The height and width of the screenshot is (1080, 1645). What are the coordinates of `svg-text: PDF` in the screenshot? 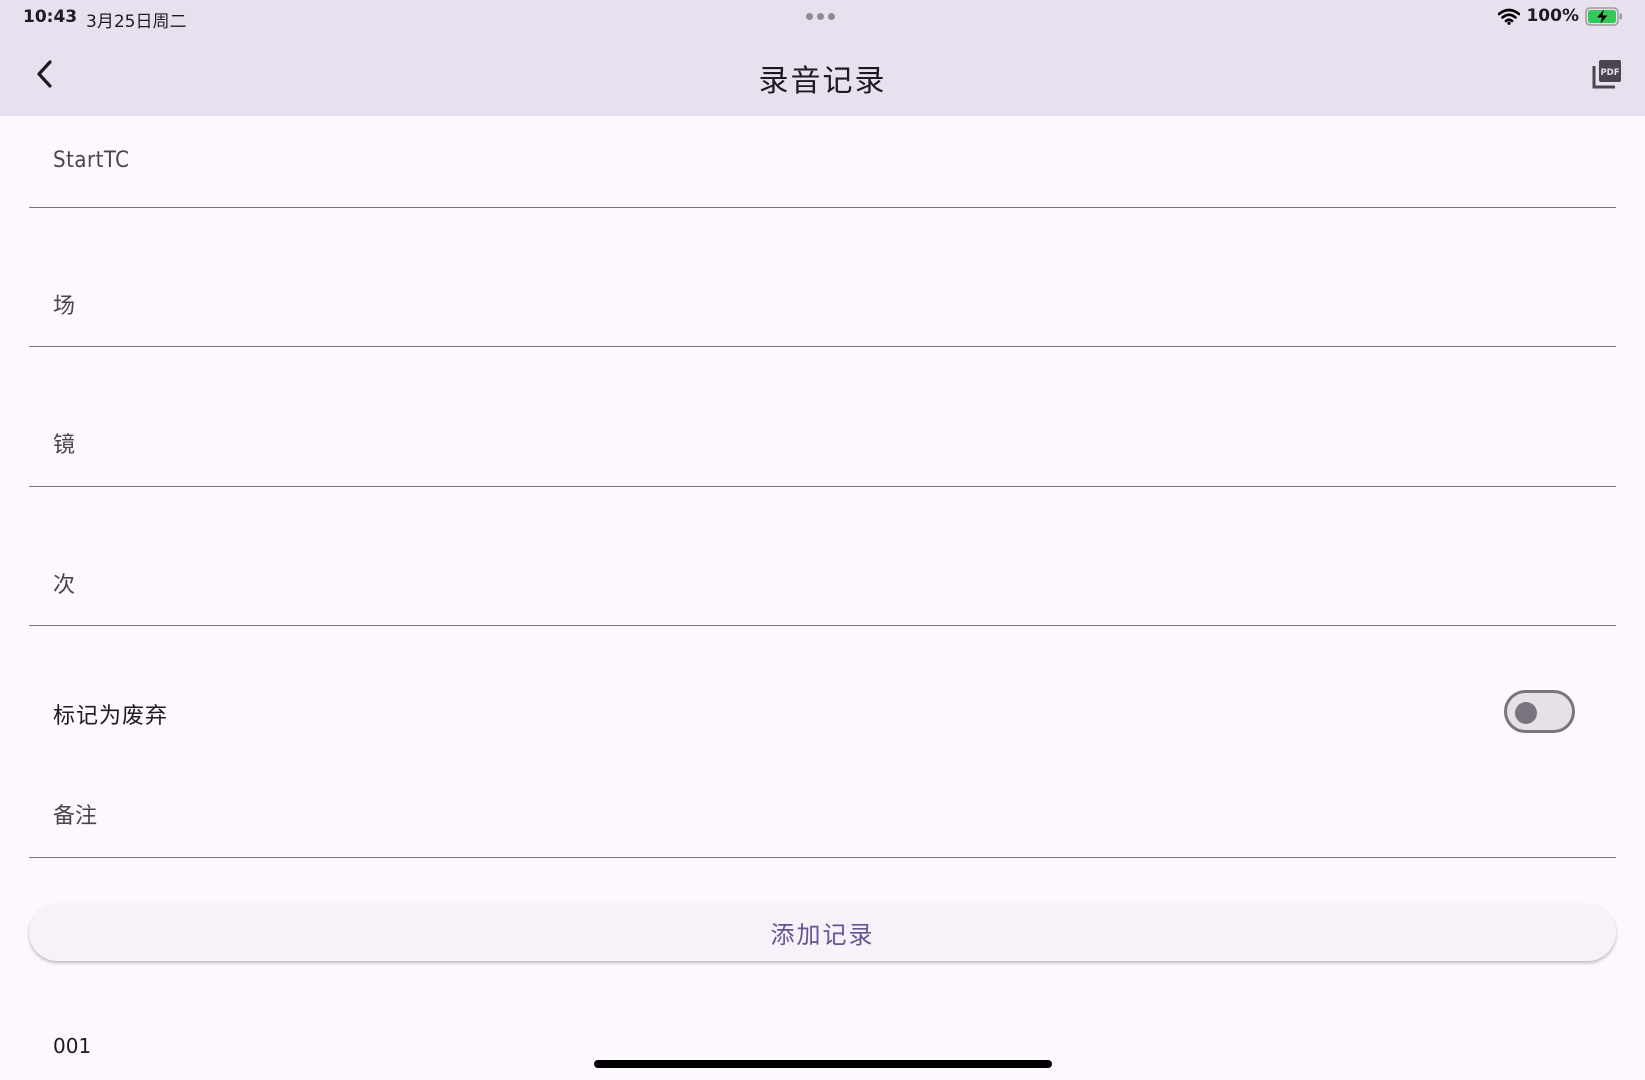 It's located at (1609, 73).